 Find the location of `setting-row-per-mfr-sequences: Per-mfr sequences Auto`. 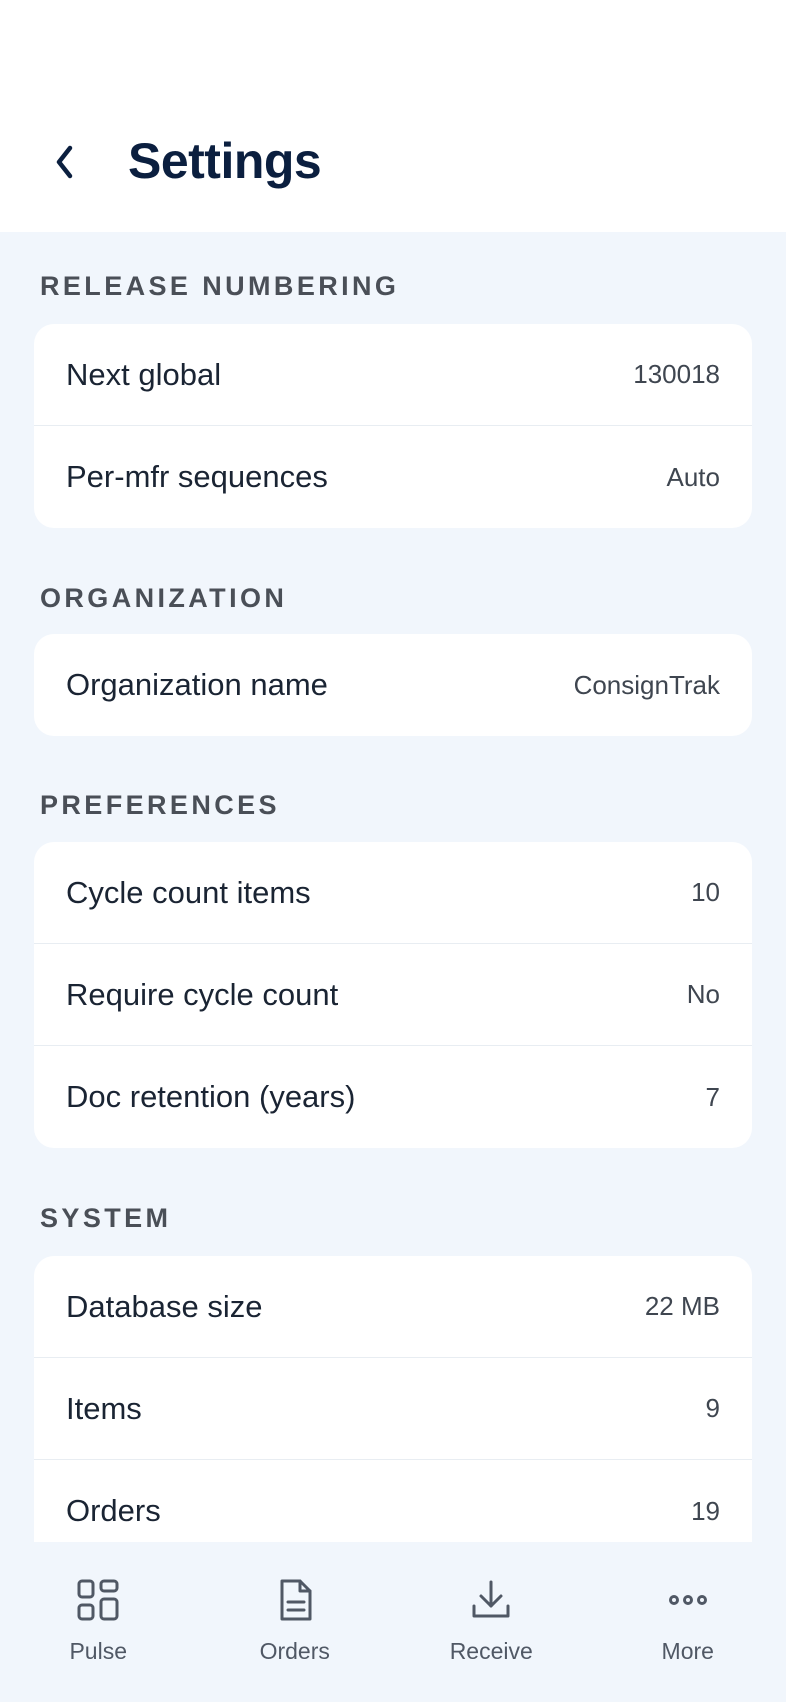

setting-row-per-mfr-sequences: Per-mfr sequences Auto is located at coordinates (393, 477).